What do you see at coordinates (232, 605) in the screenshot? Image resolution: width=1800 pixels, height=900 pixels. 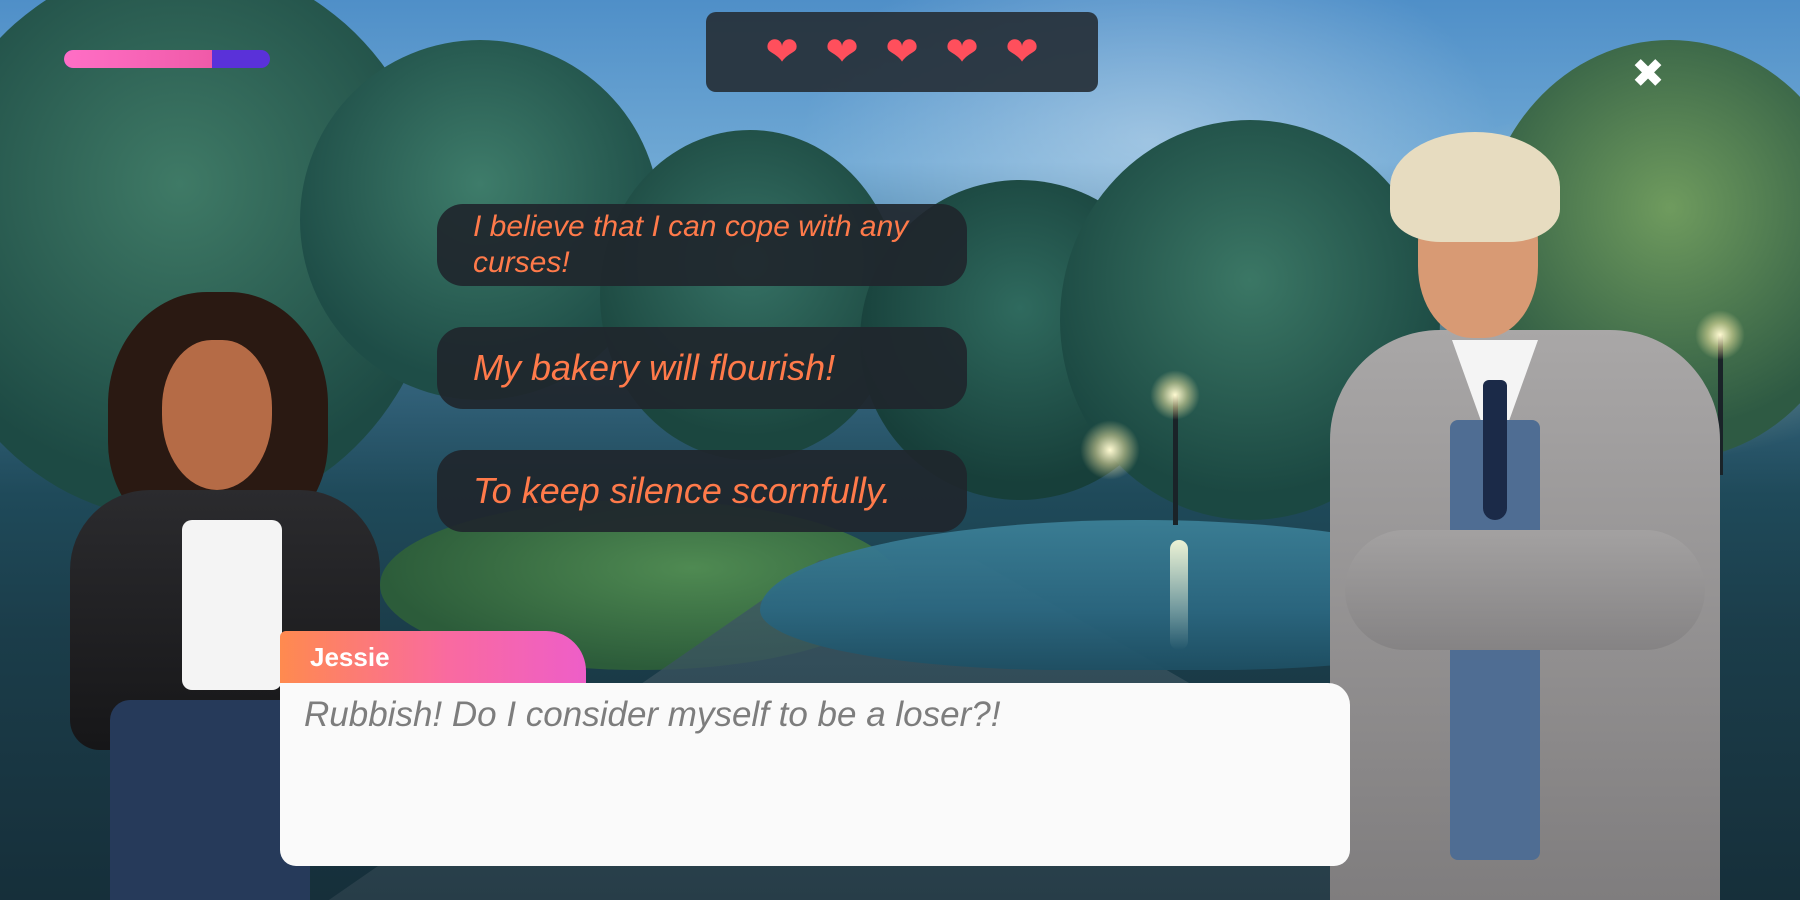 I see `jessie-top` at bounding box center [232, 605].